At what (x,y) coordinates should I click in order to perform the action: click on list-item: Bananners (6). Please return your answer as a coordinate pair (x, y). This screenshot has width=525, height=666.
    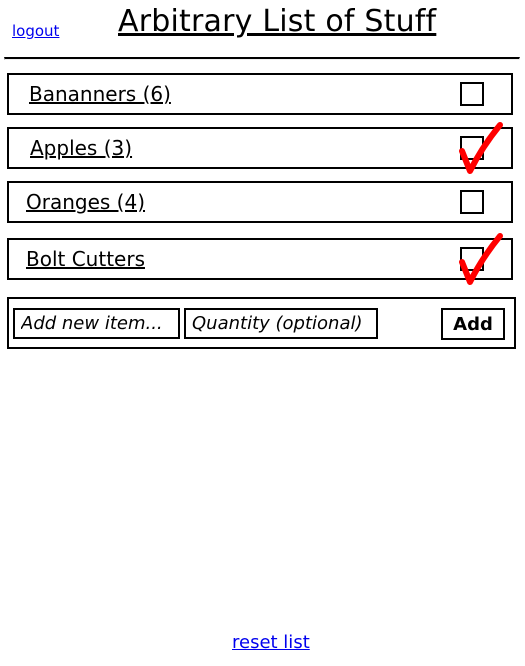
    Looking at the image, I should click on (260, 94).